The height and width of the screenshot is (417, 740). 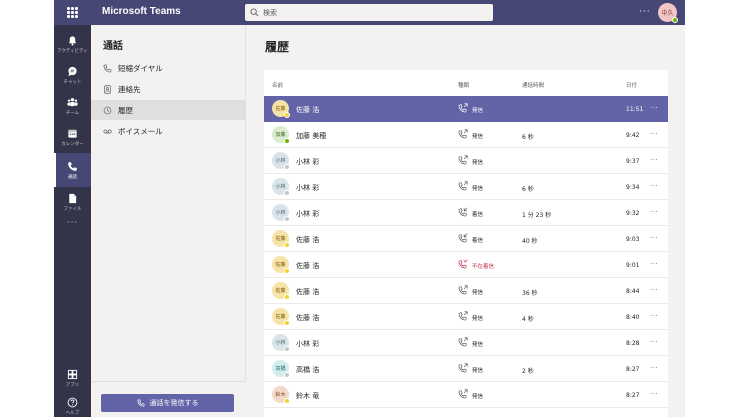 I want to click on pane-footer: 通話を発信する, so click(x=168, y=399).